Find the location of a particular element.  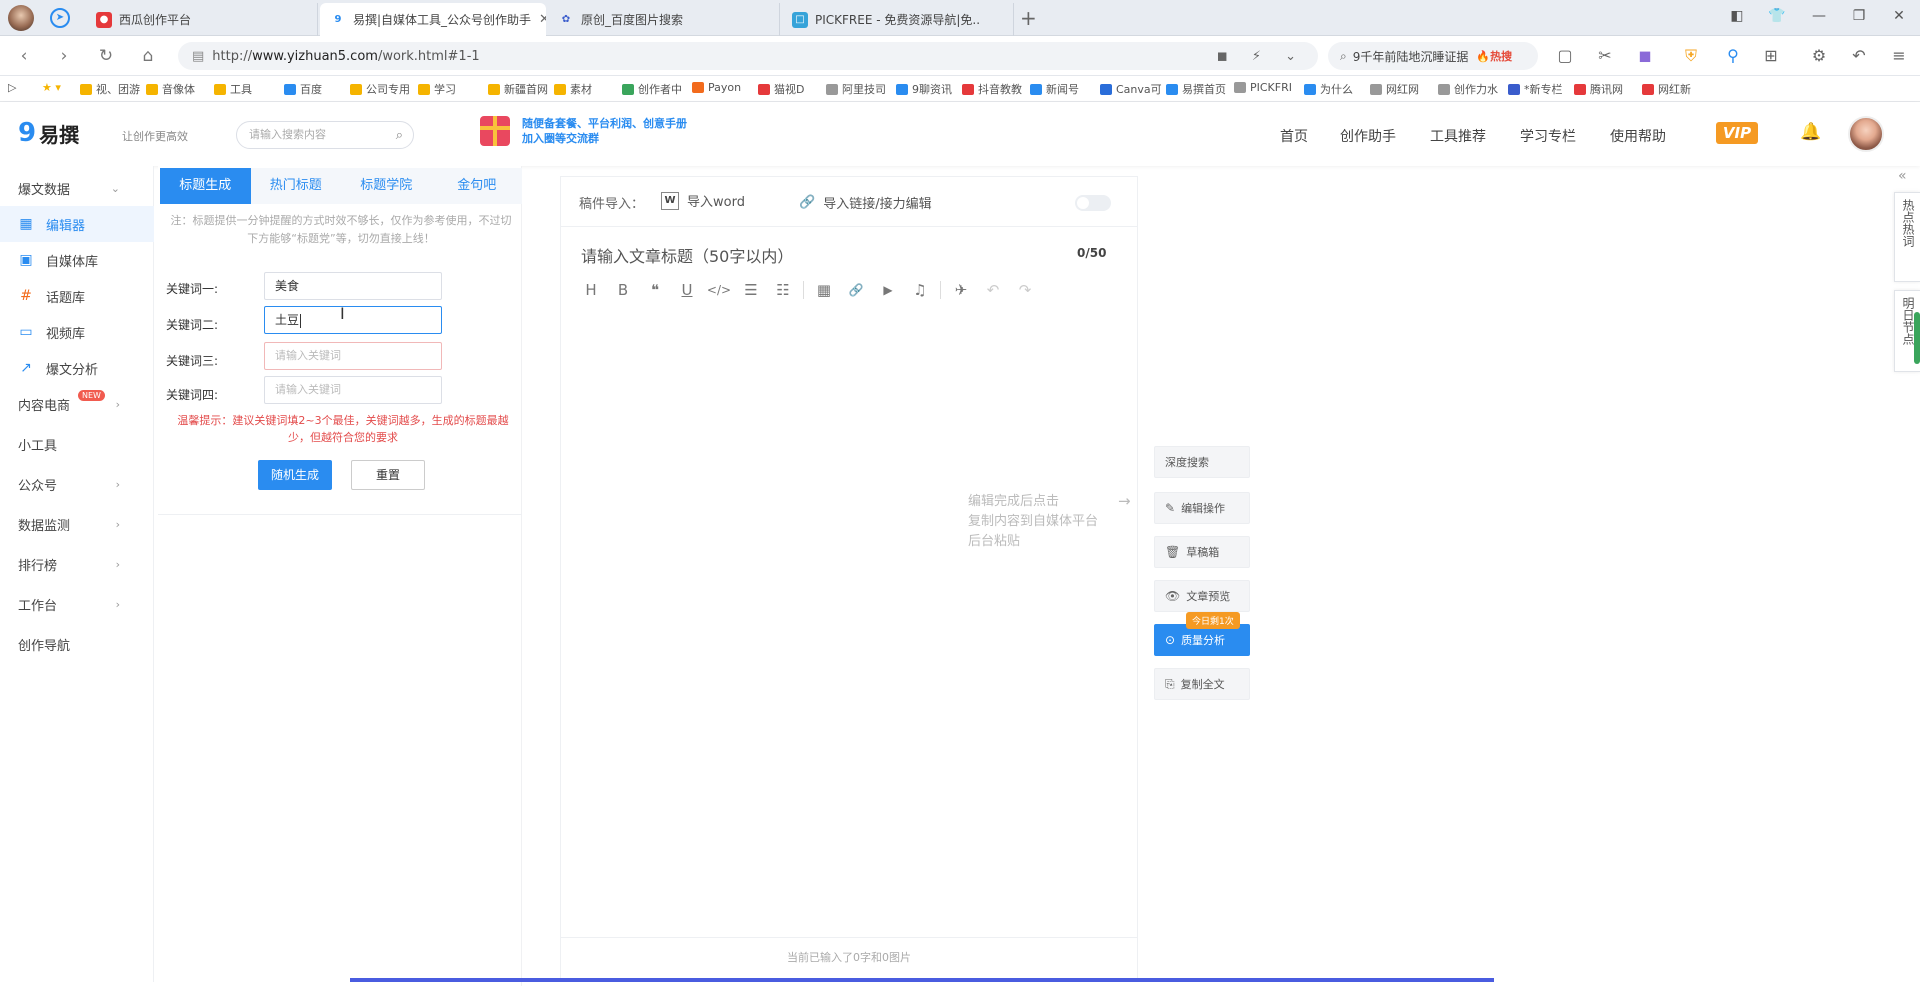

bookmark-item: 网红新 is located at coordinates (1666, 89).